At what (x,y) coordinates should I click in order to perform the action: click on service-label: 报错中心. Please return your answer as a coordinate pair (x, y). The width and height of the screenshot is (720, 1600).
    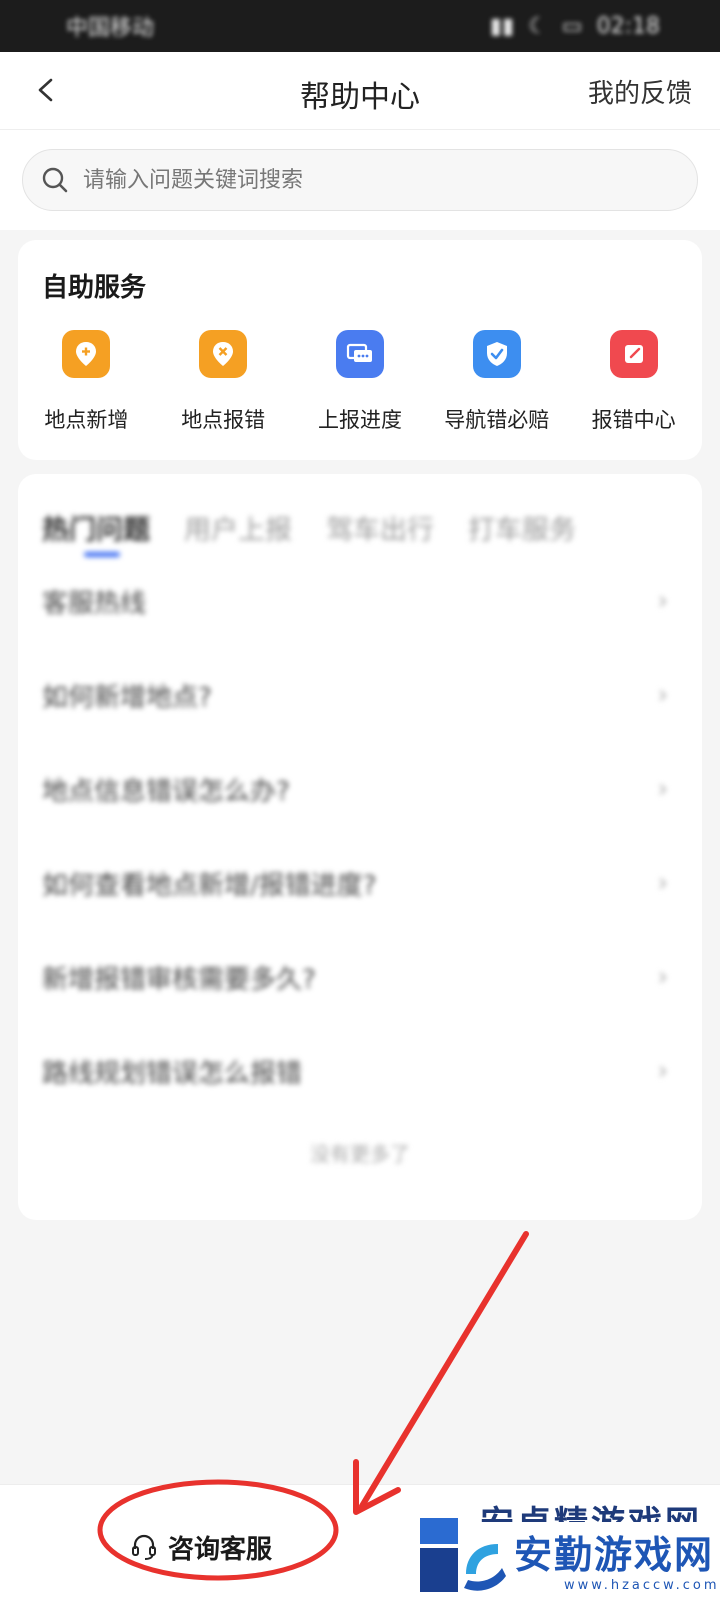
    Looking at the image, I should click on (633, 420).